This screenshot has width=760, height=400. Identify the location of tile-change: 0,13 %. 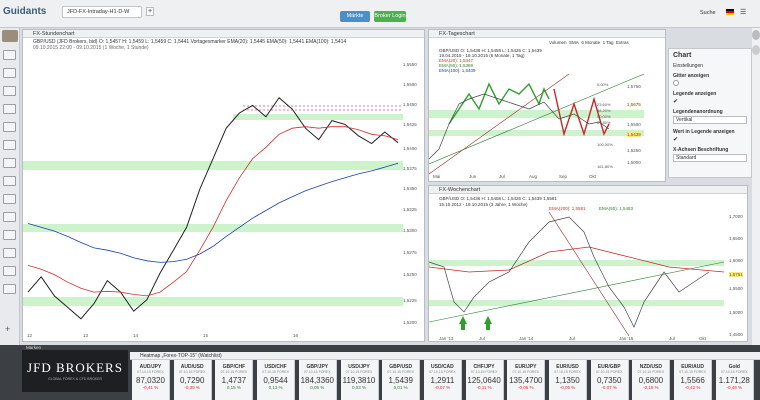
(275, 387).